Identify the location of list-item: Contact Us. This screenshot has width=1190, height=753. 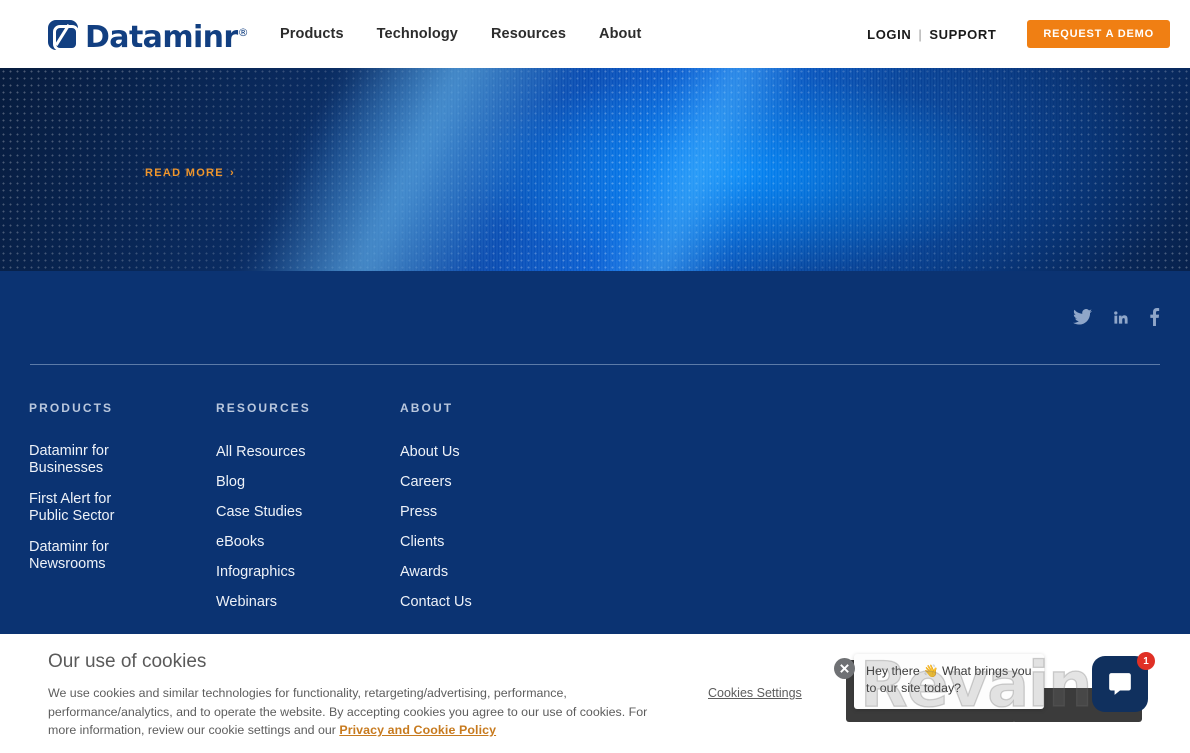
(500, 602).